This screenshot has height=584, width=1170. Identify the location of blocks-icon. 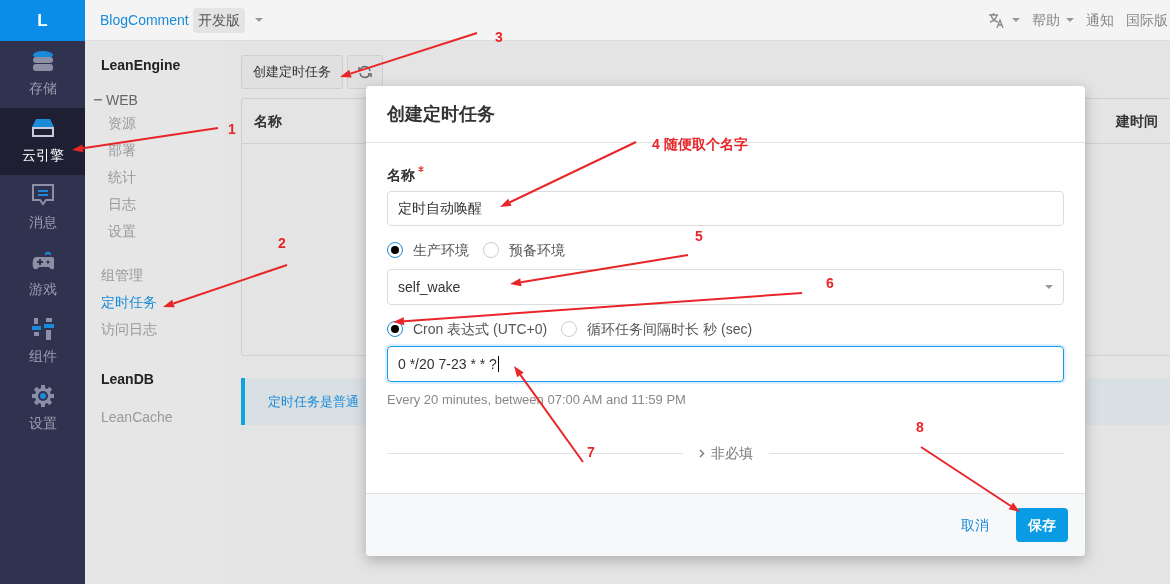
(42, 329).